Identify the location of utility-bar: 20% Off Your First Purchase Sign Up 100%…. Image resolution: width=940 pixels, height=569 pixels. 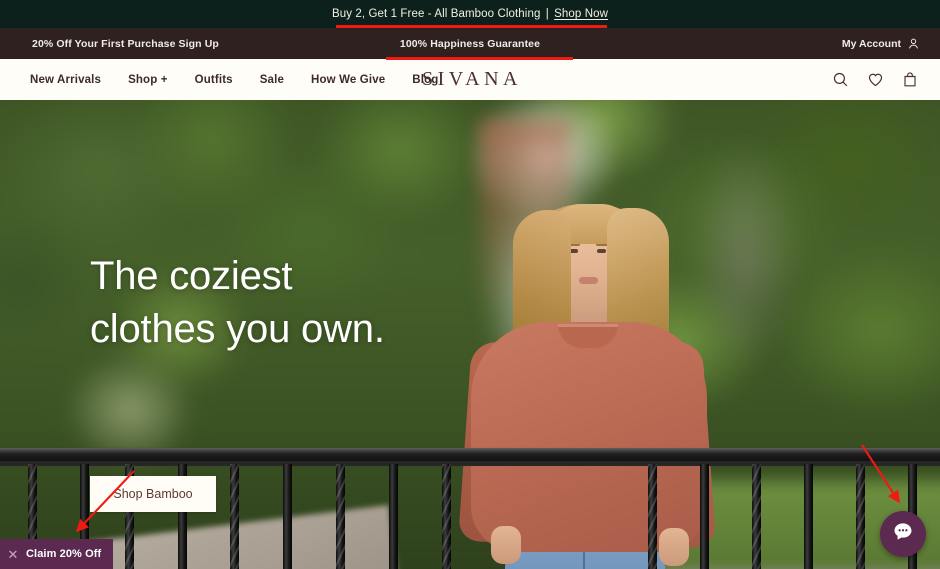
(470, 43).